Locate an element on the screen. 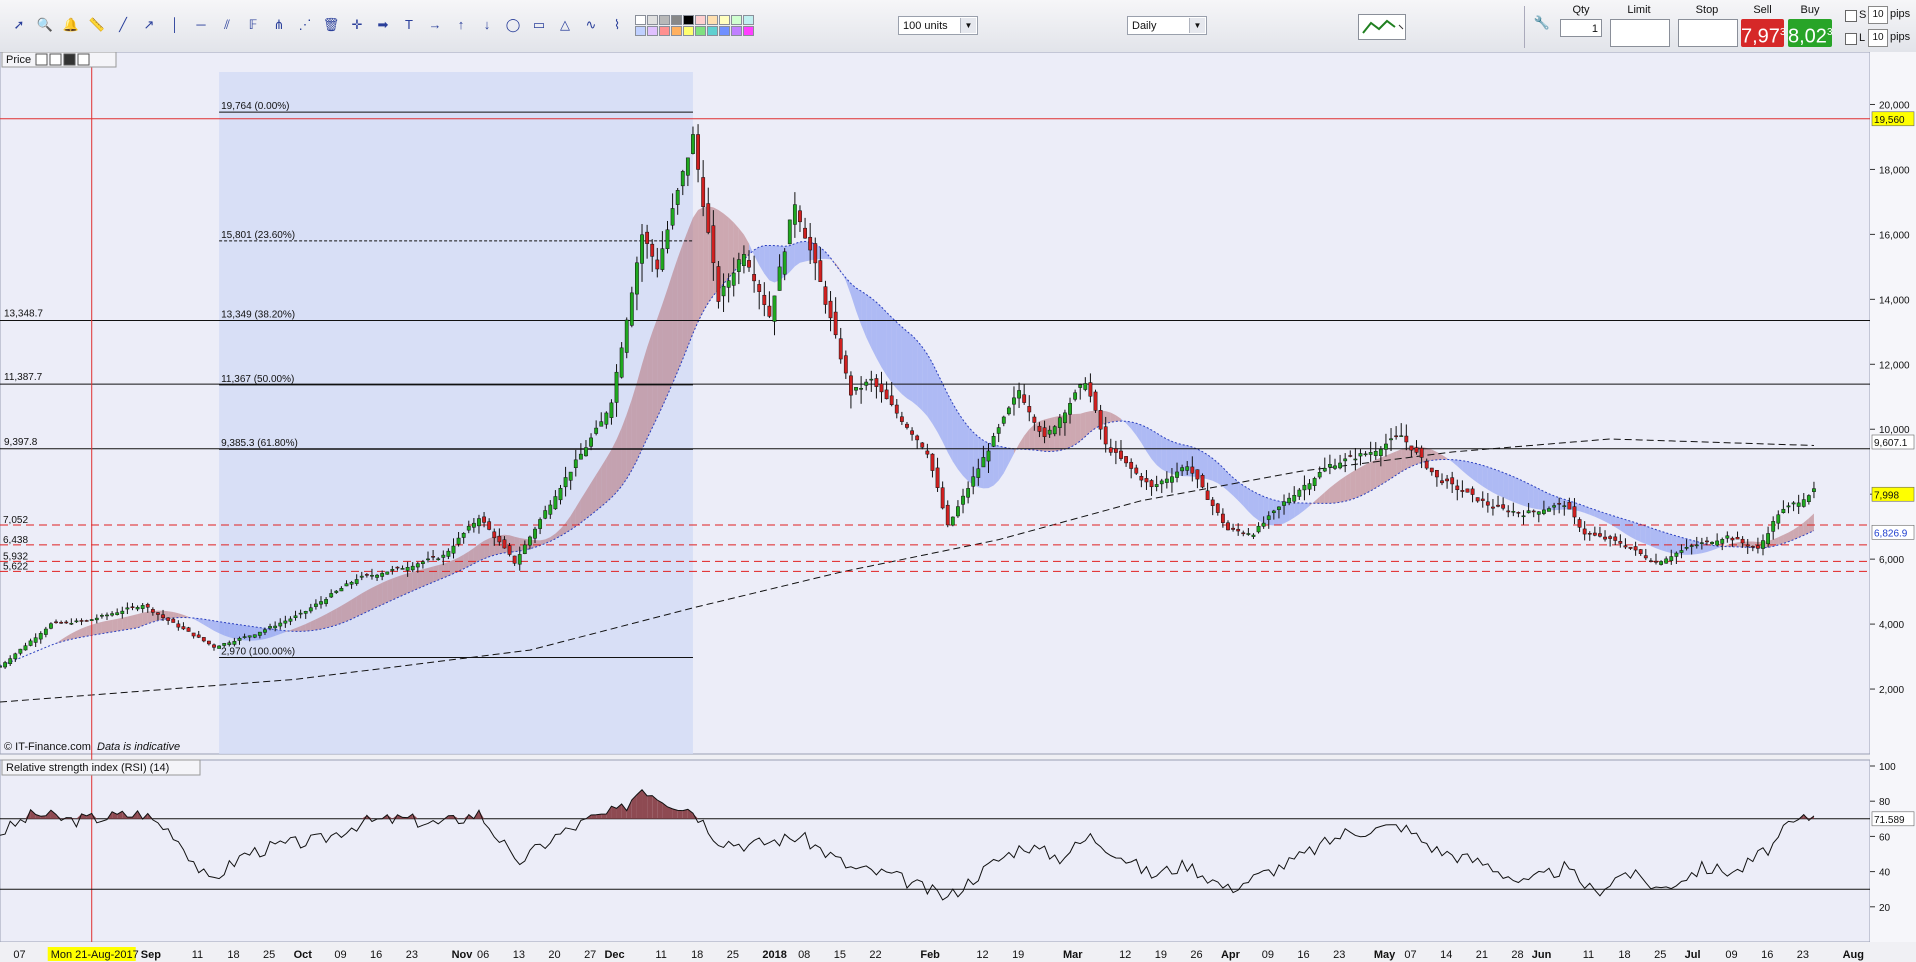 The image size is (1916, 962). qty-input: 1 is located at coordinates (1581, 28).